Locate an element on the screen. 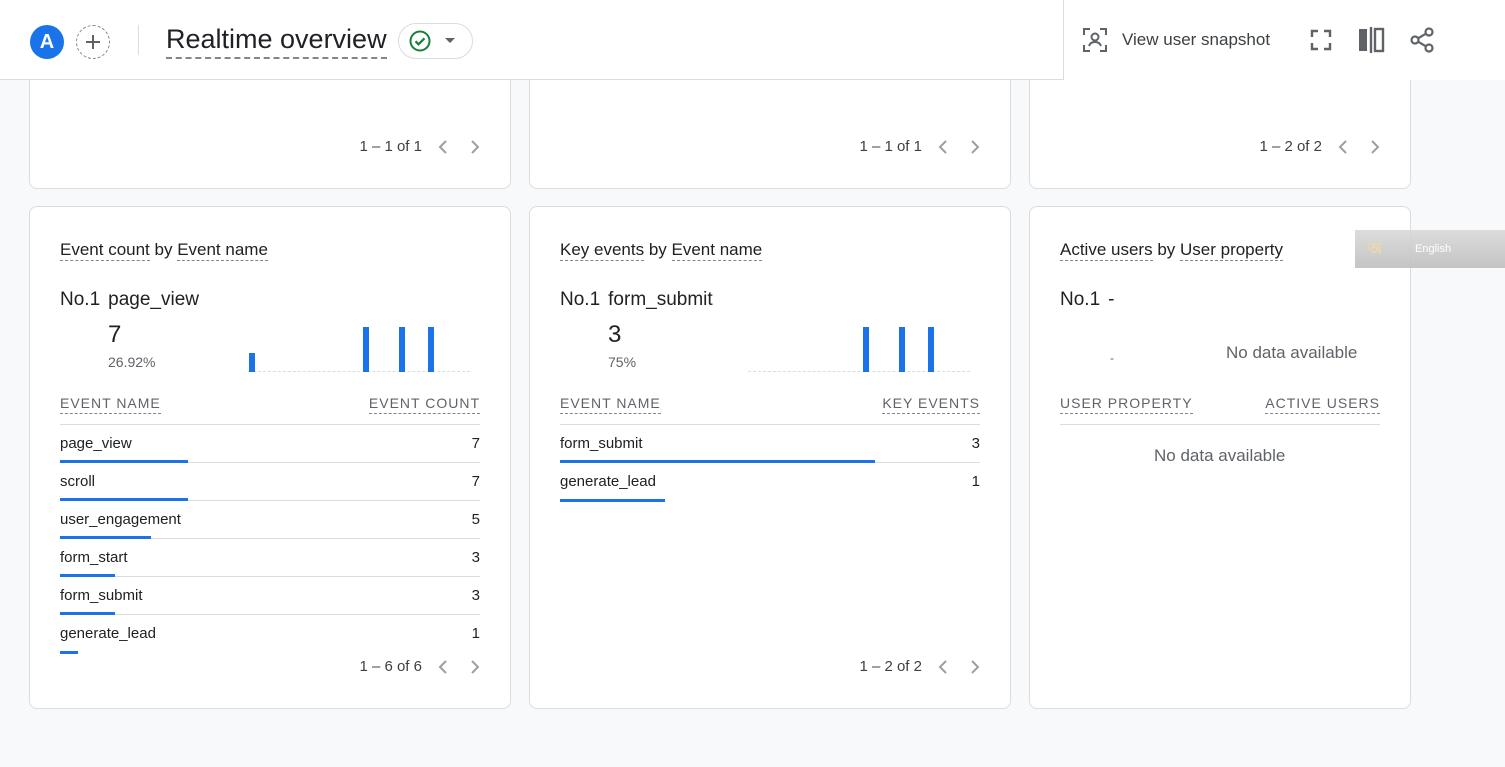  language-widget: অ English is located at coordinates (1430, 249).